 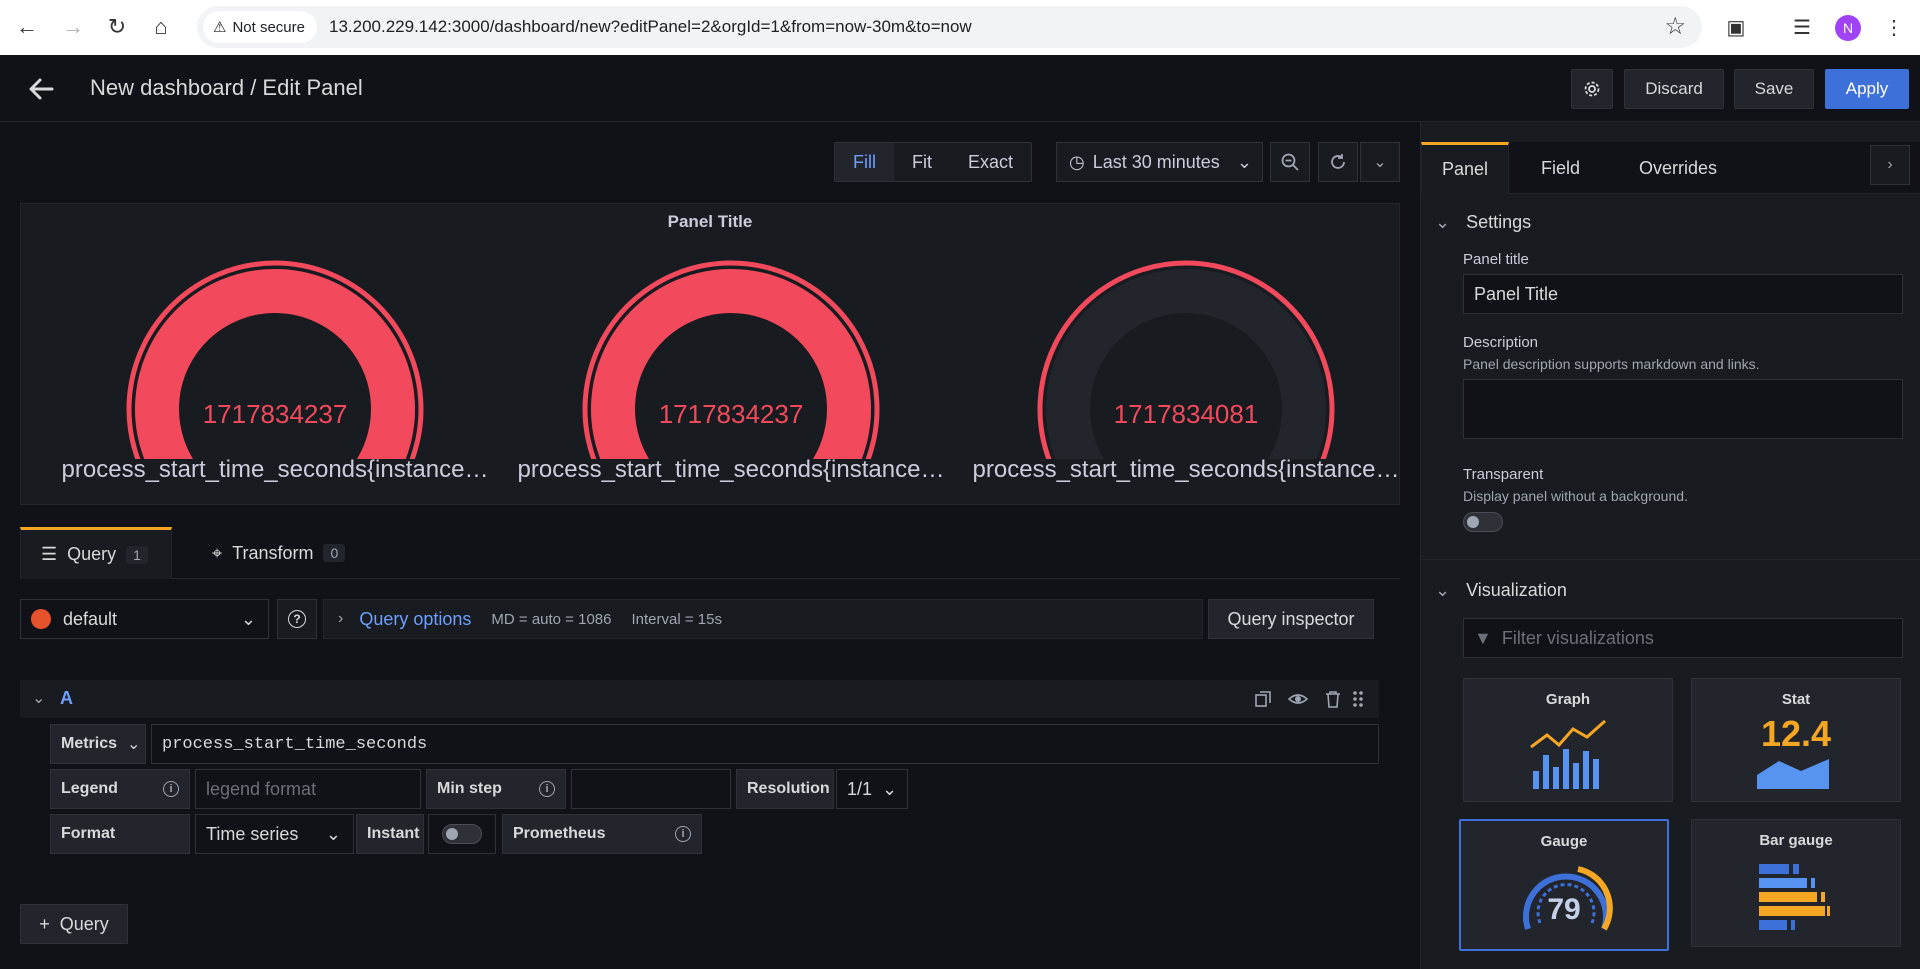 I want to click on display-mode-toggle: Fill Fit Exact, so click(x=933, y=162).